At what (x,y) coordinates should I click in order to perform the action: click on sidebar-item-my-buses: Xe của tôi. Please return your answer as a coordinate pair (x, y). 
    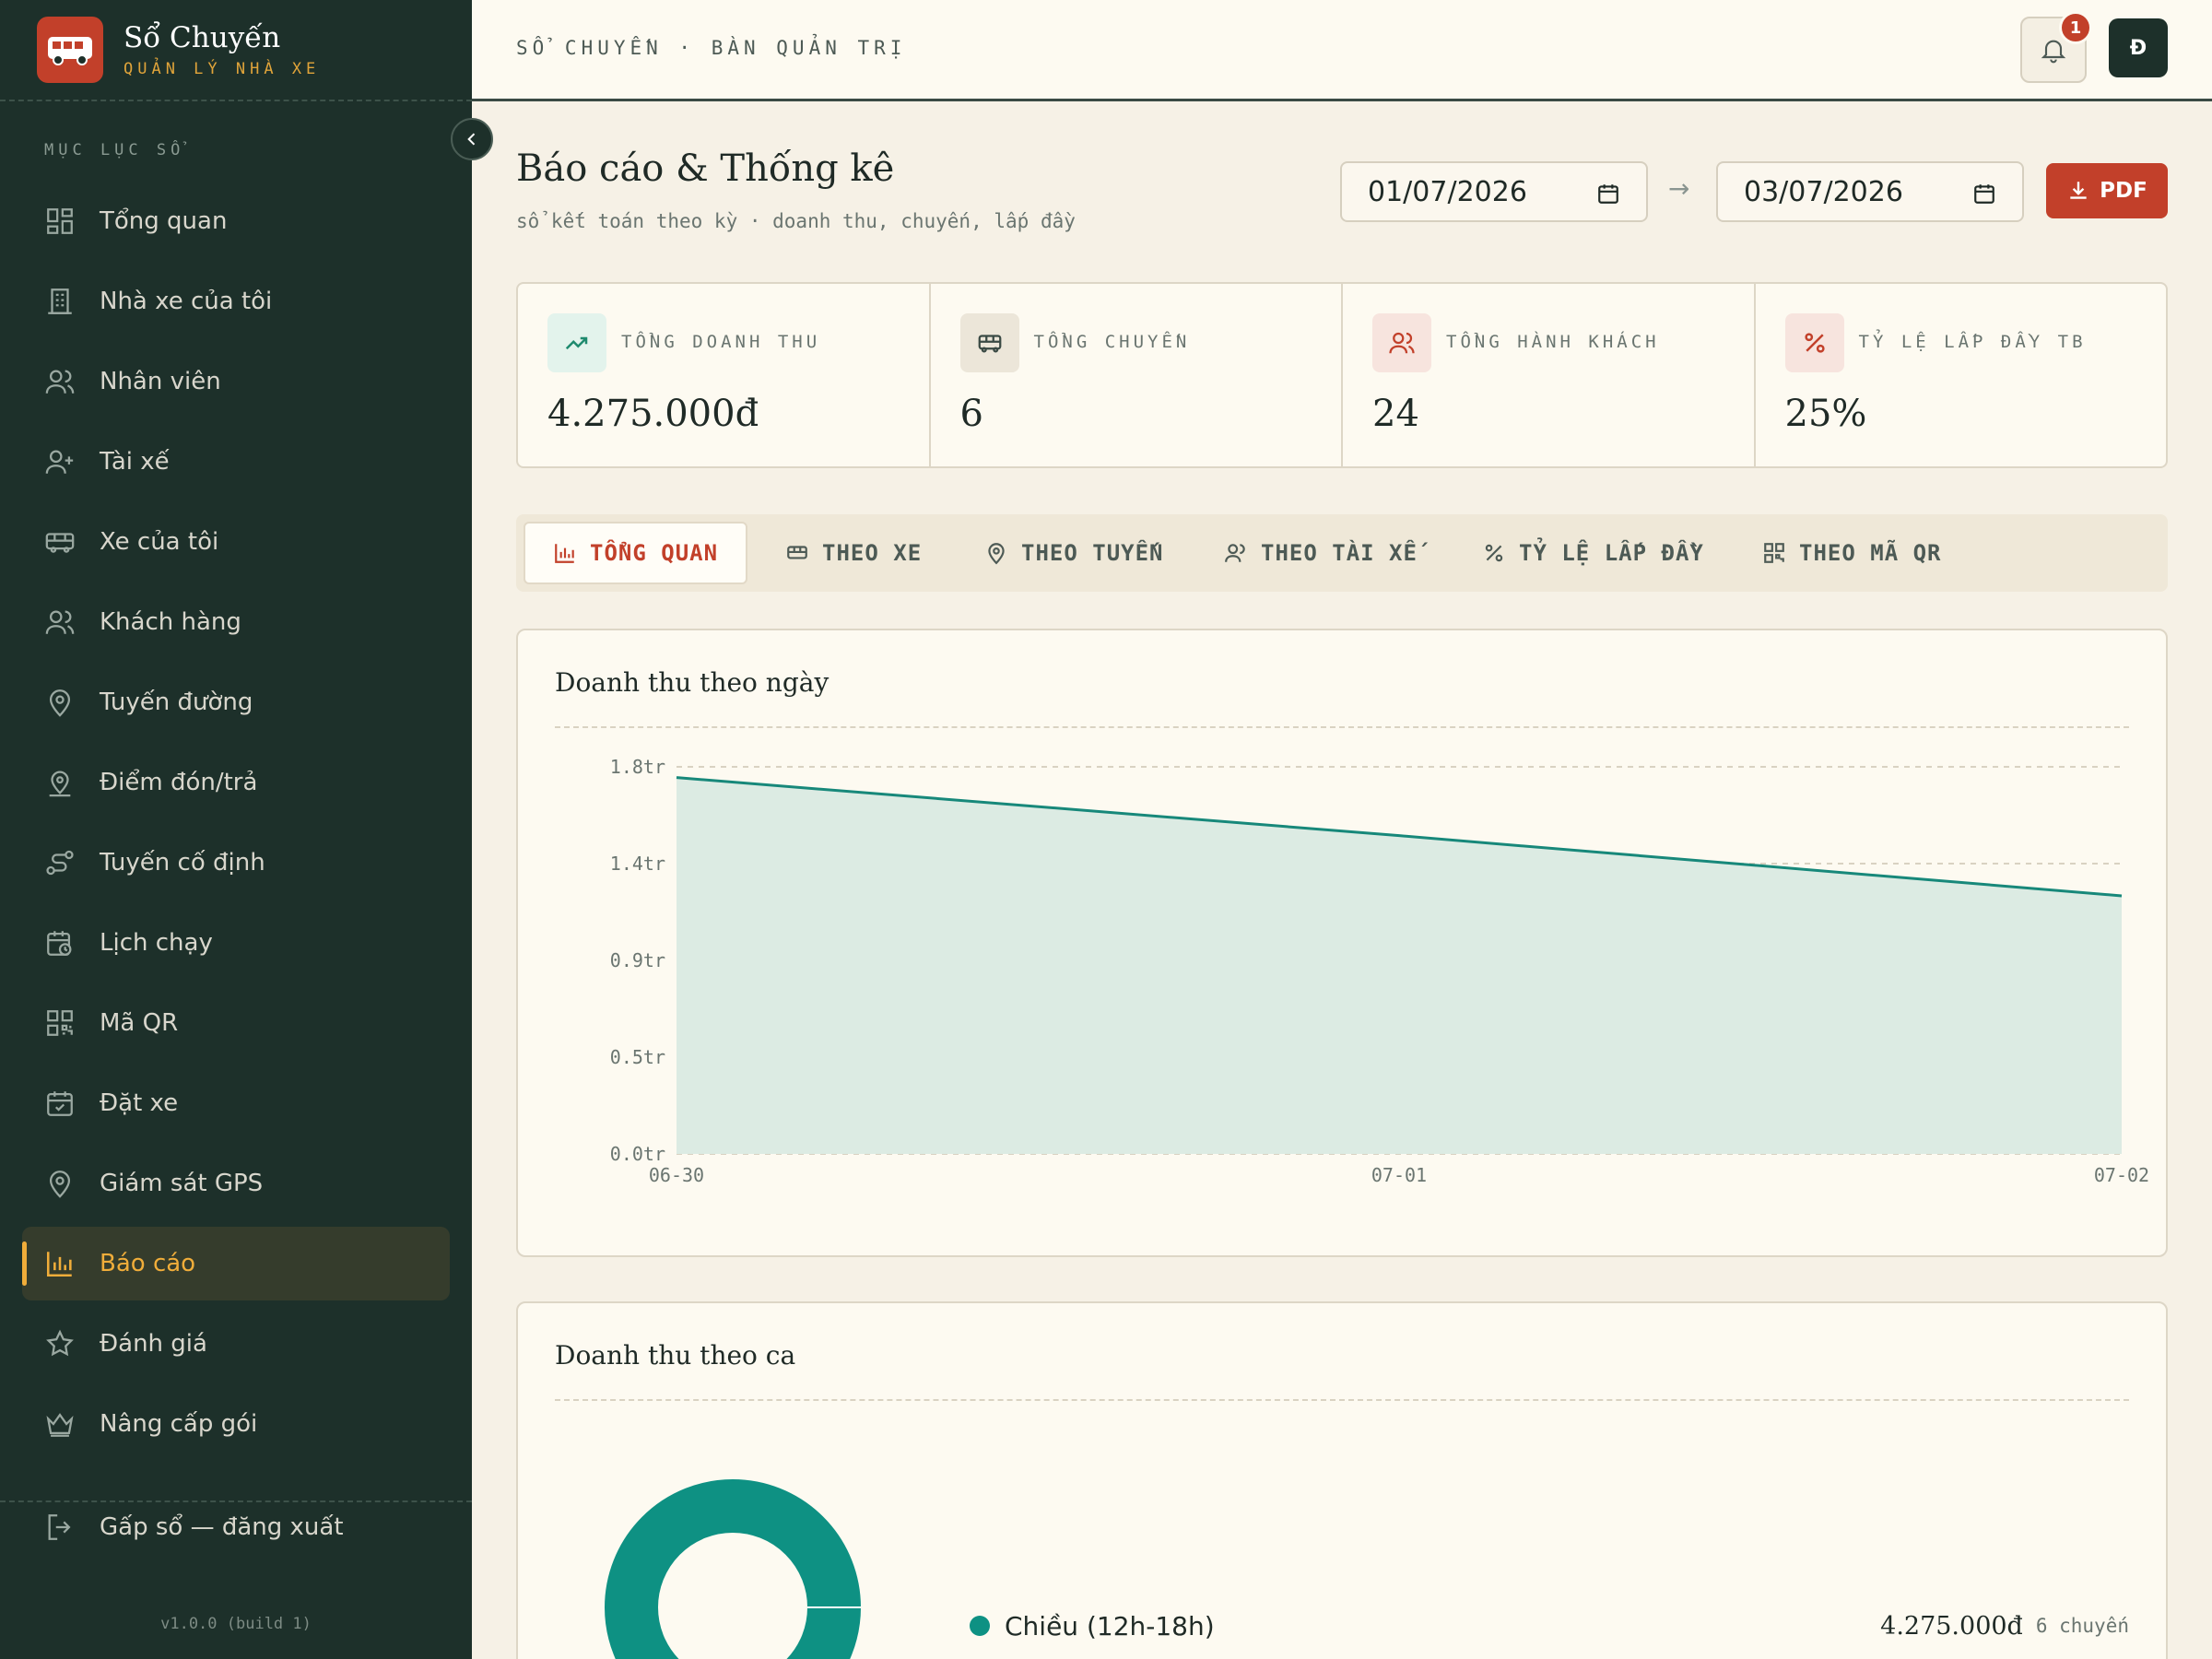
    Looking at the image, I should click on (236, 542).